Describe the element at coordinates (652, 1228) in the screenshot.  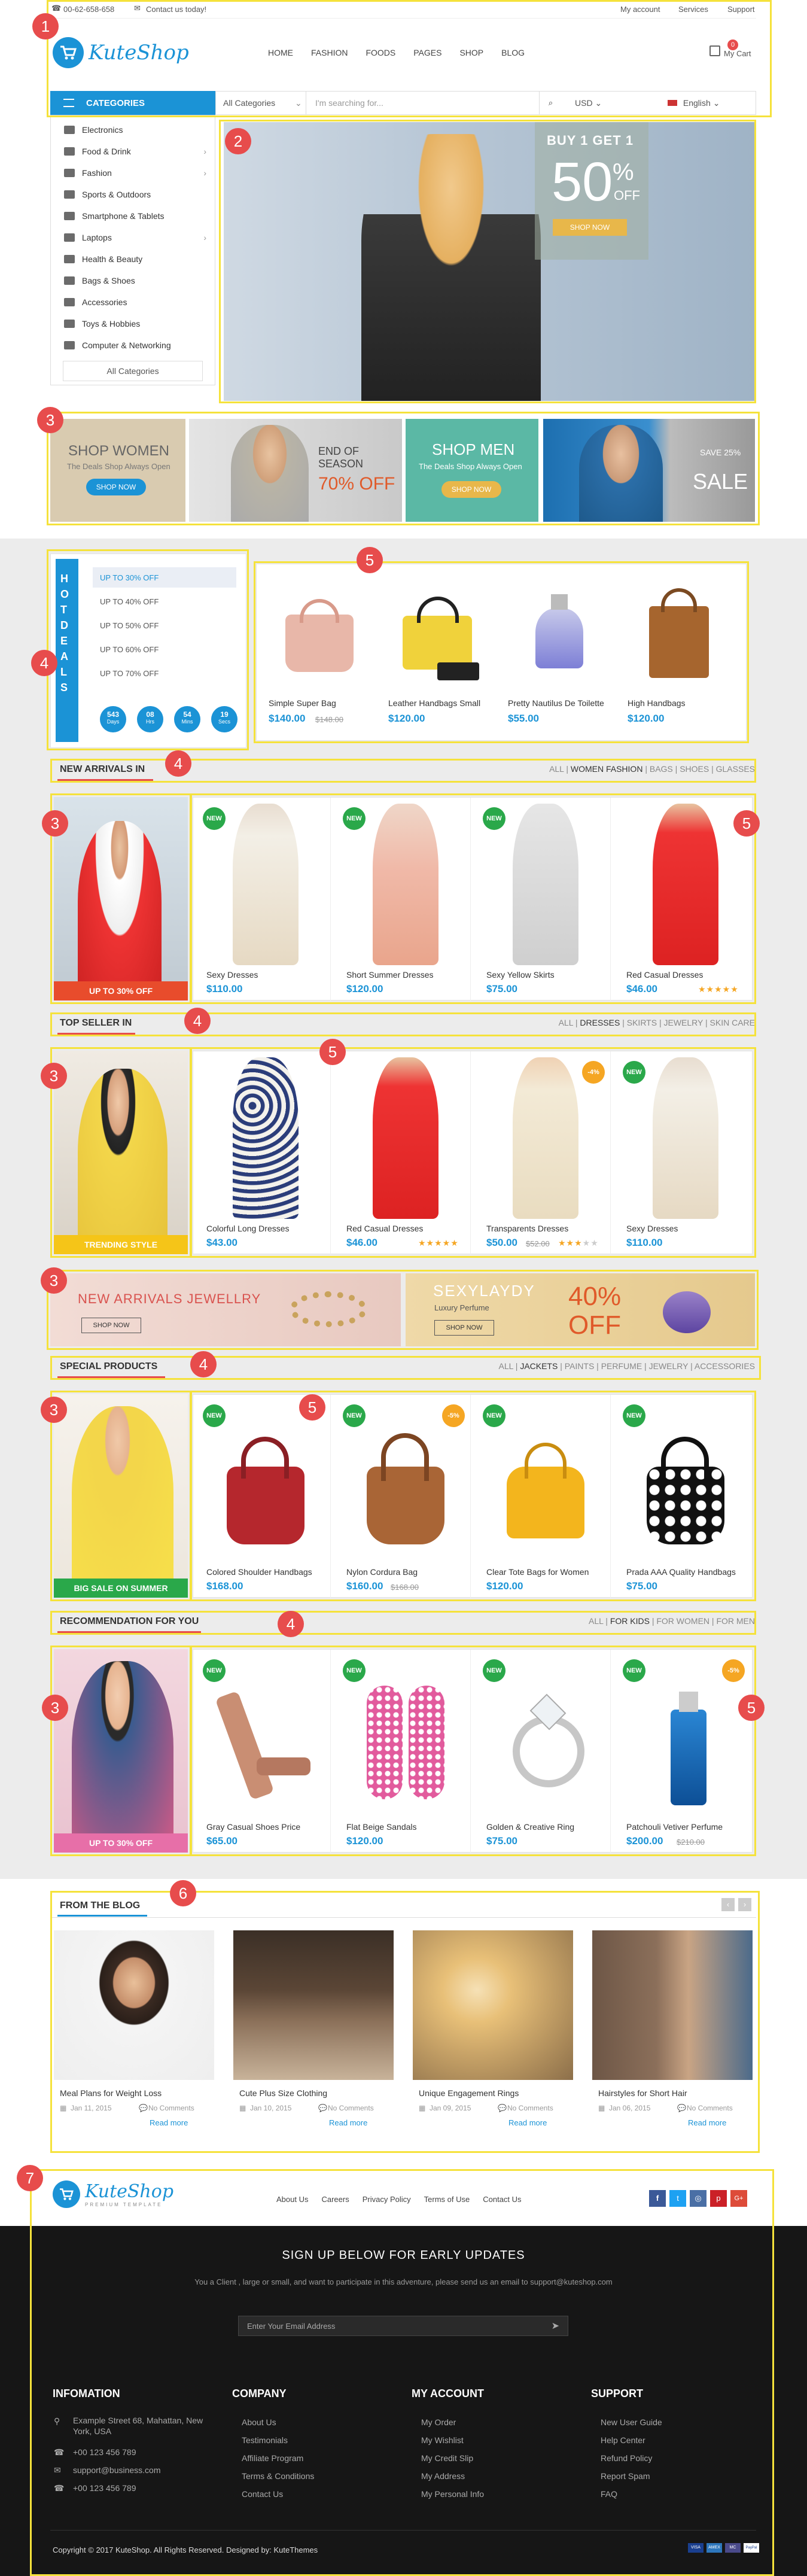
I see `product-name: Sexy Dresses` at that location.